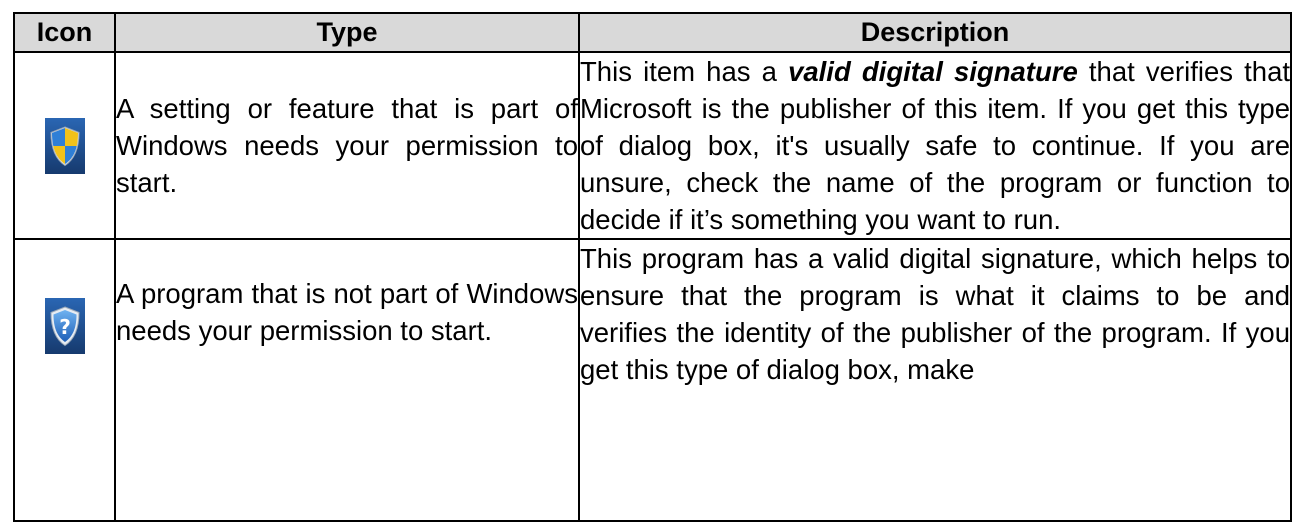 The width and height of the screenshot is (1299, 522). I want to click on icon-cell, so click(64, 145).